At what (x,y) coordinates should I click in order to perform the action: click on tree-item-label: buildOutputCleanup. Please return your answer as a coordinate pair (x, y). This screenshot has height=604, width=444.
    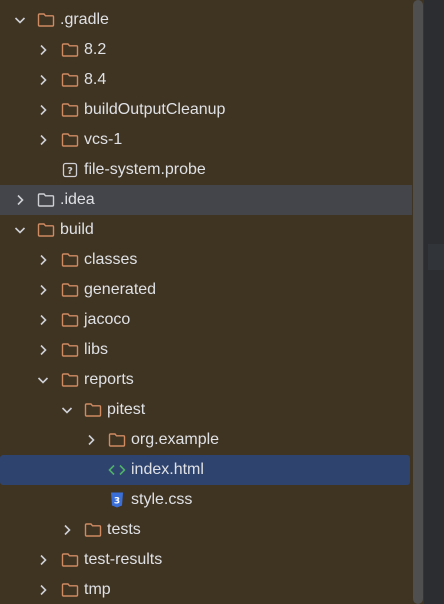
    Looking at the image, I should click on (155, 109).